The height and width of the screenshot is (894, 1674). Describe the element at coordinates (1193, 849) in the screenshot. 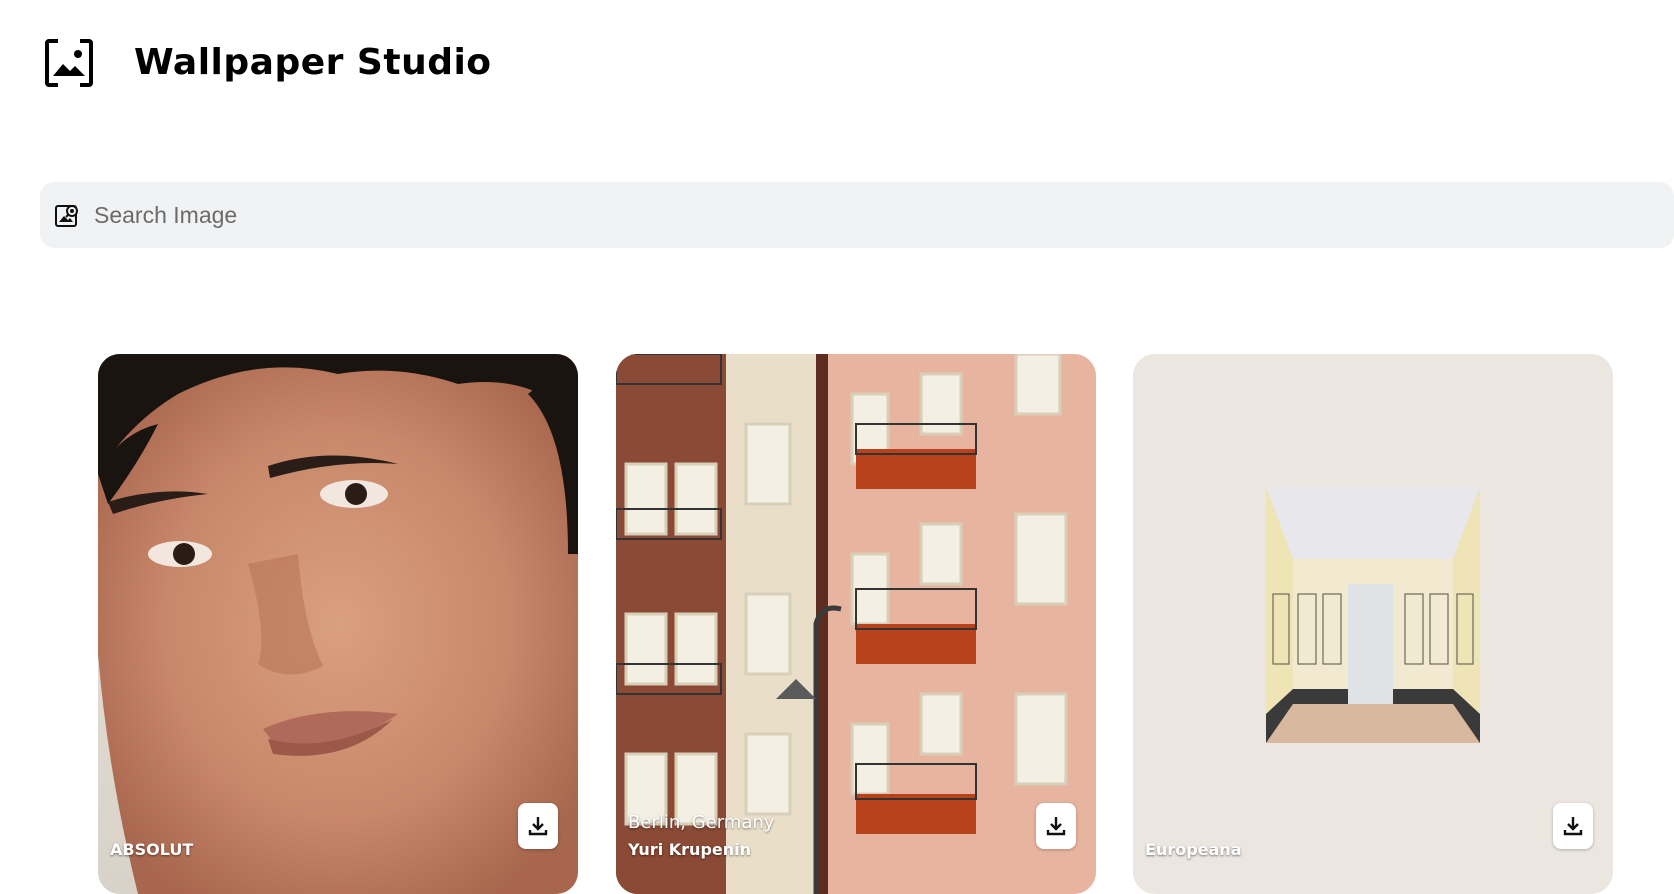

I see `photo-credit: Europeana` at that location.